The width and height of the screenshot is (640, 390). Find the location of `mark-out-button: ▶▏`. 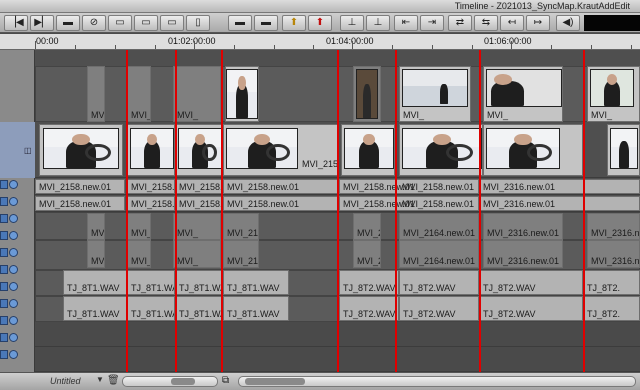

mark-out-button: ▶▏ is located at coordinates (42, 23).